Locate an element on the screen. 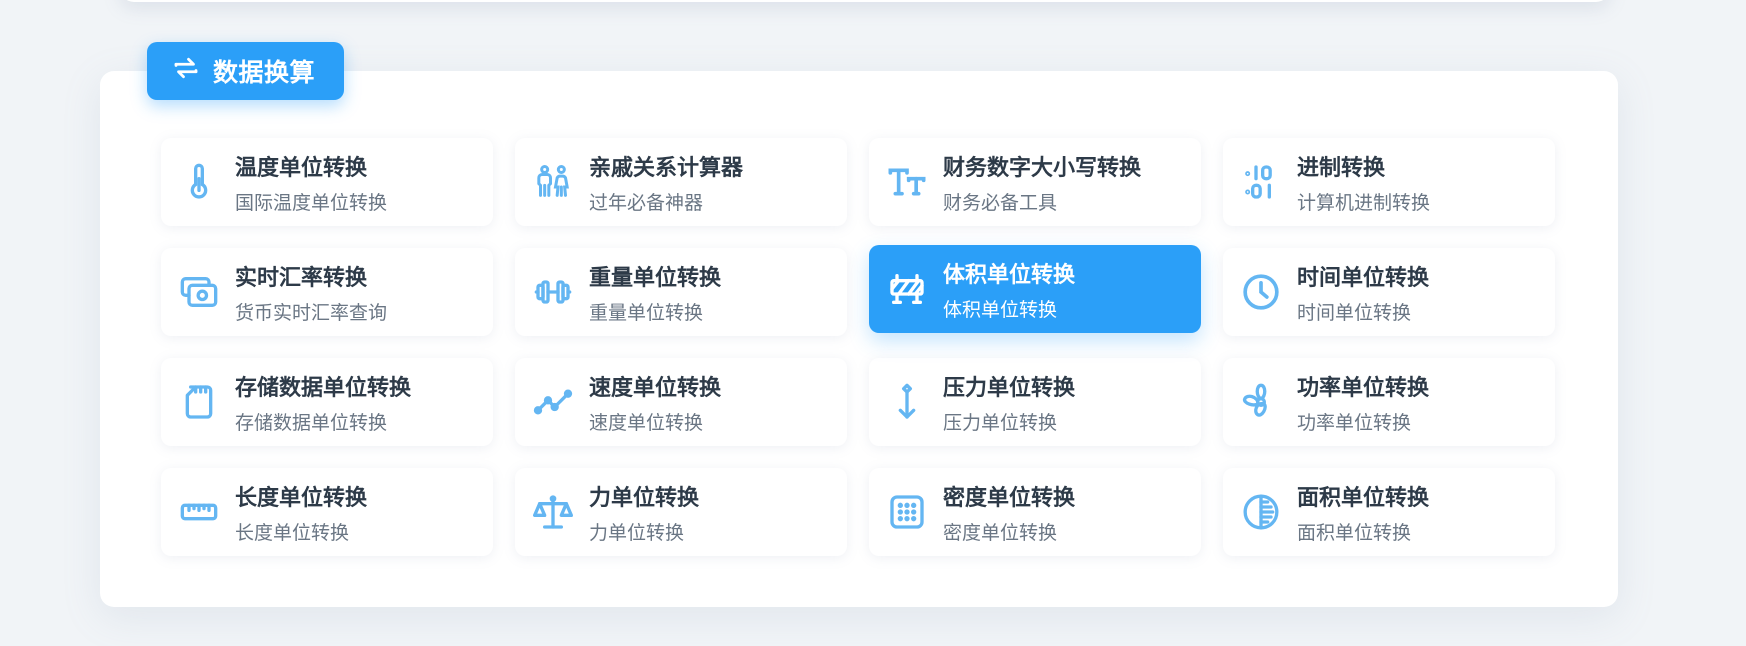 This screenshot has height=646, width=1746. converter-card: 体积单位转换 体积单位转换 is located at coordinates (1035, 289).